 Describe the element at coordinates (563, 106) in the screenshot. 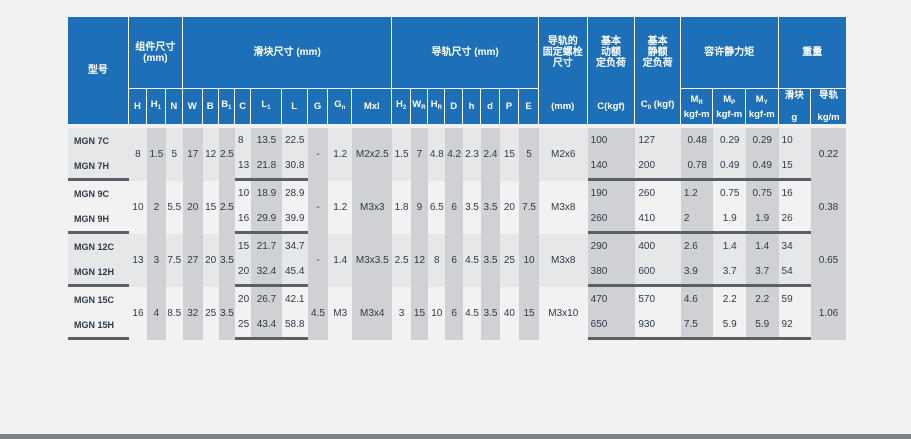

I see `col-bolt-unit: (mm)` at that location.